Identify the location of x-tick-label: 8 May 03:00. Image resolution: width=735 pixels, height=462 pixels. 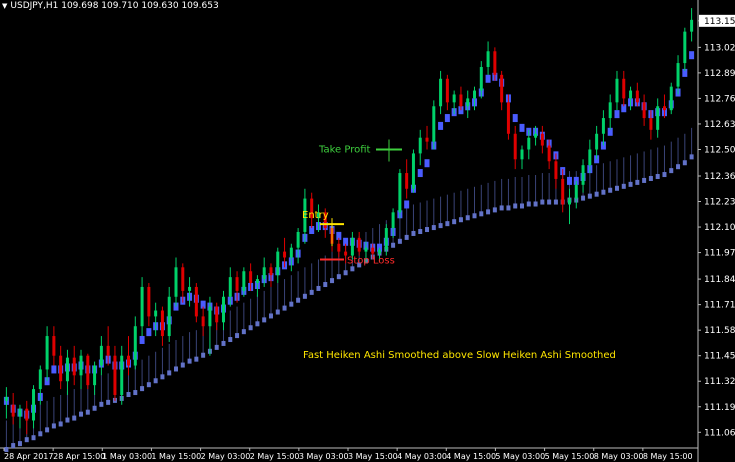
(619, 456).